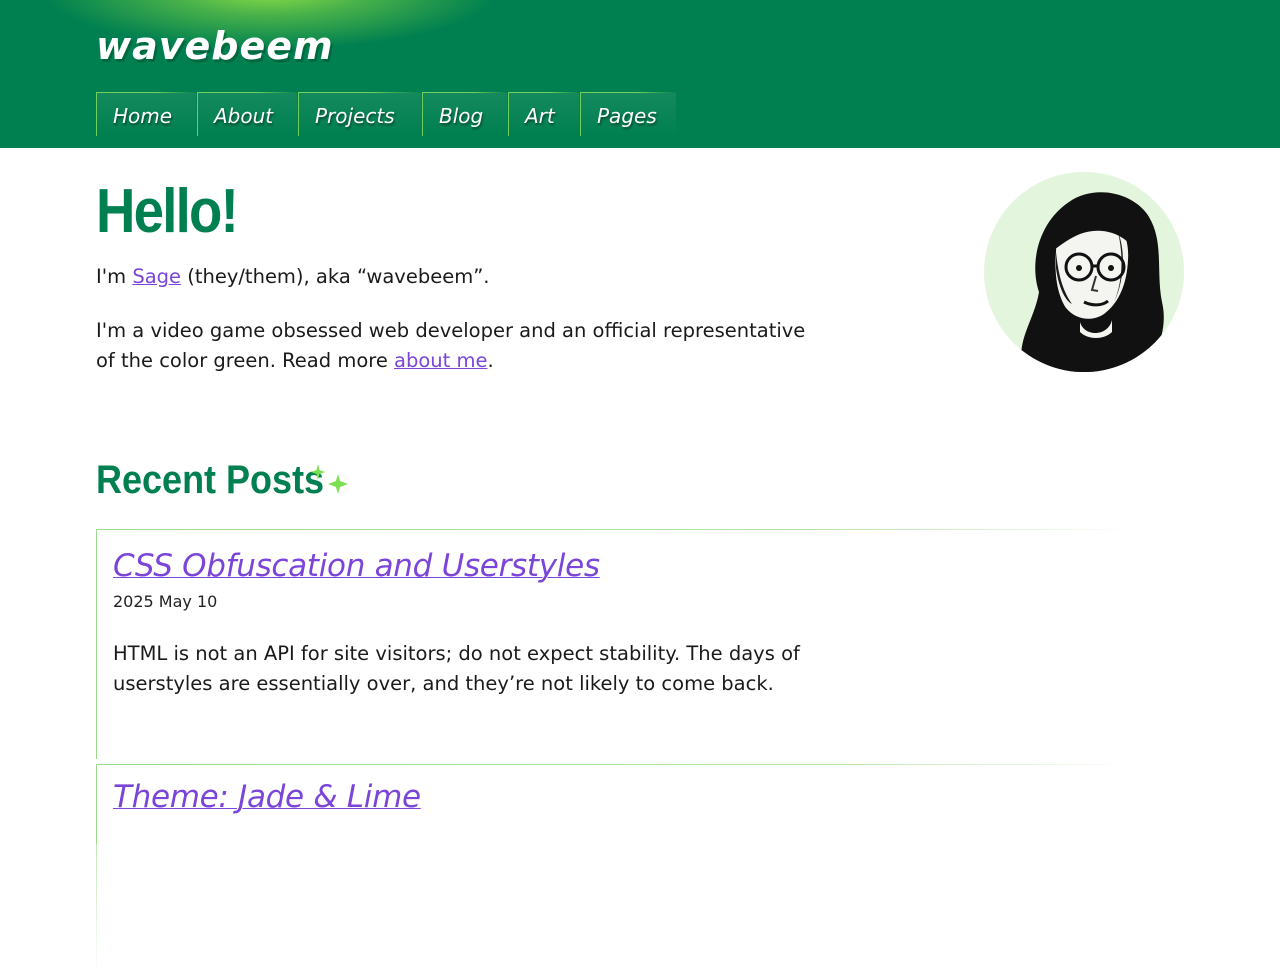 The image size is (1280, 975). What do you see at coordinates (490, 360) in the screenshot?
I see `intro-end: .` at bounding box center [490, 360].